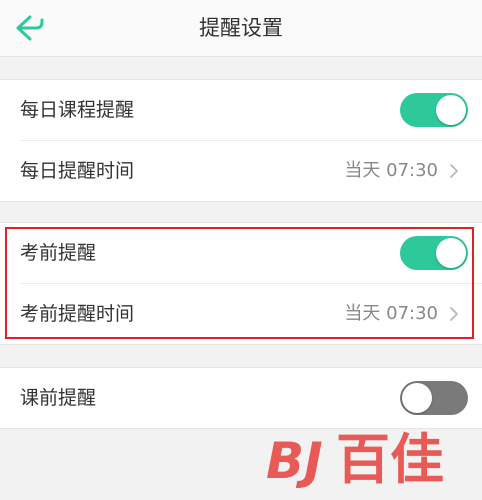 Image resolution: width=482 pixels, height=500 pixels. I want to click on svg-text: 百佳, so click(390, 459).